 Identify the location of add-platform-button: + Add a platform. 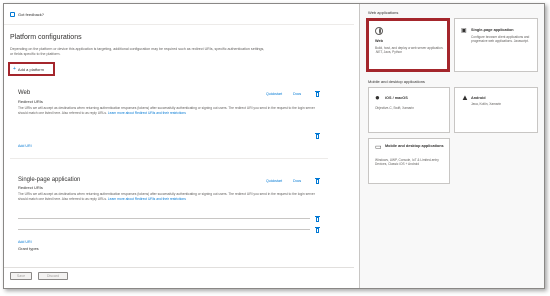
(31, 69).